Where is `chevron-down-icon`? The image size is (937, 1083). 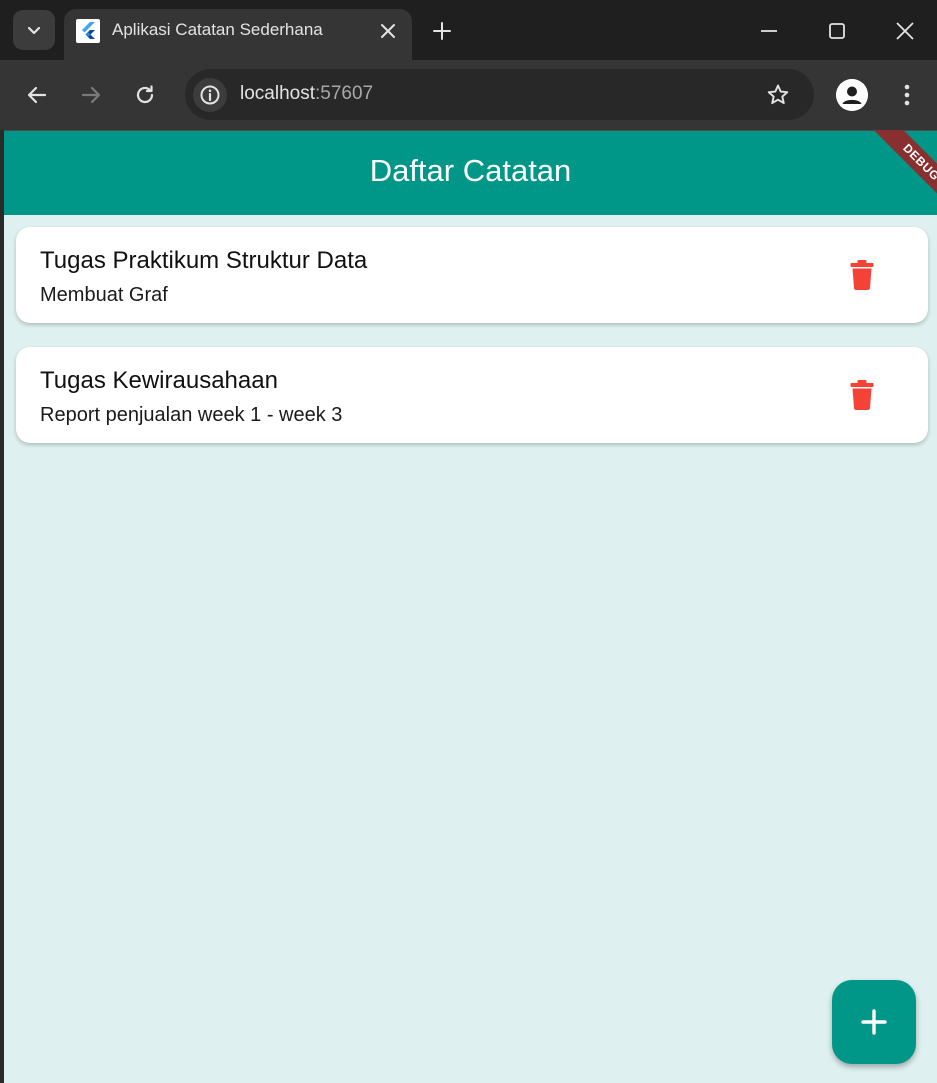
chevron-down-icon is located at coordinates (34, 30).